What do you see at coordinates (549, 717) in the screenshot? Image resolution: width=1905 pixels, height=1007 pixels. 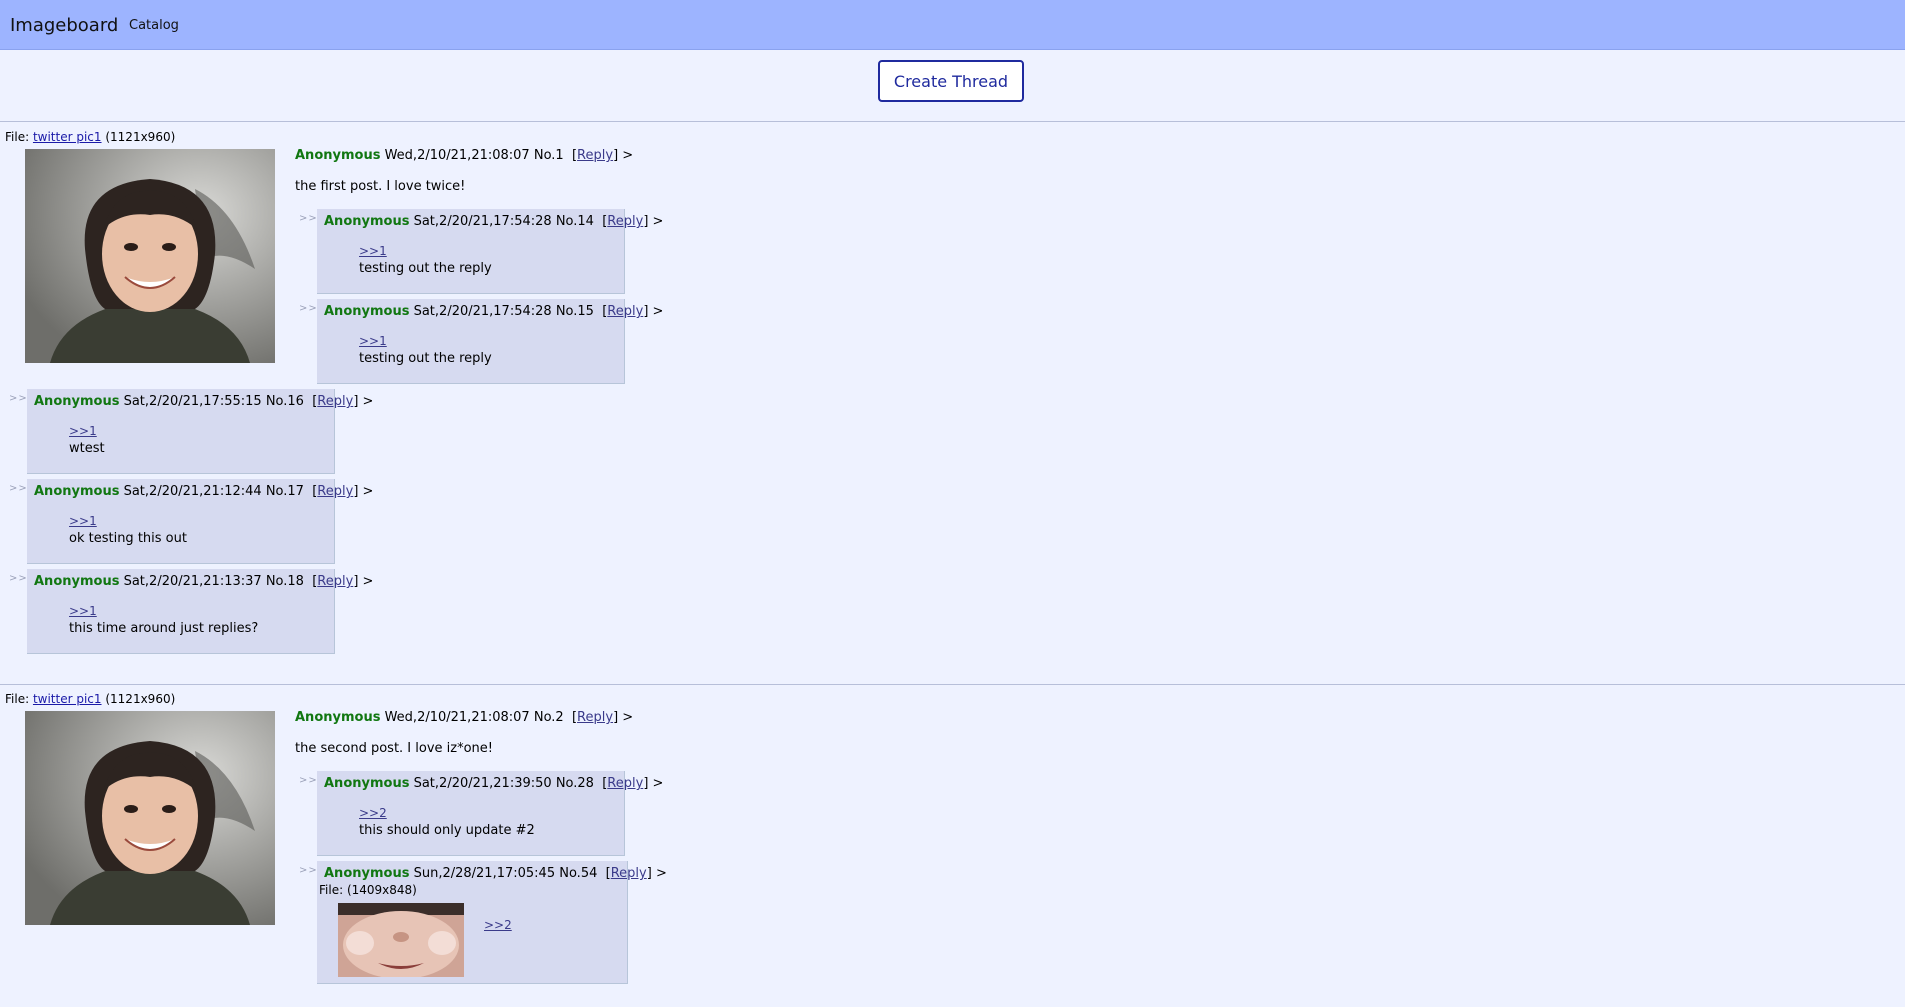 I see `post-number: No.2` at bounding box center [549, 717].